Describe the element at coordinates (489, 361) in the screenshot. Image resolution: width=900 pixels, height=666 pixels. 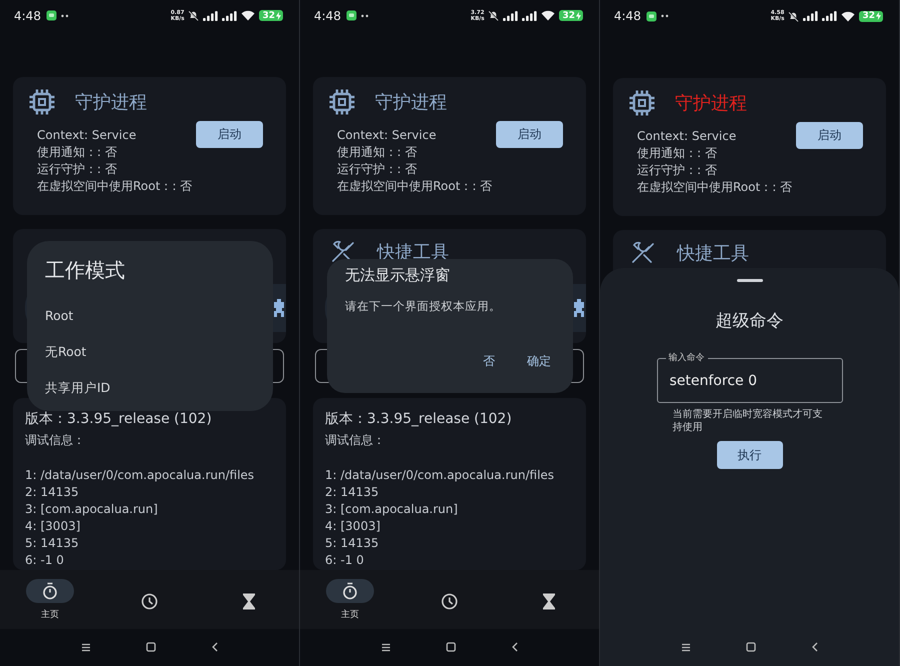
I see `dialog-button: 否` at that location.